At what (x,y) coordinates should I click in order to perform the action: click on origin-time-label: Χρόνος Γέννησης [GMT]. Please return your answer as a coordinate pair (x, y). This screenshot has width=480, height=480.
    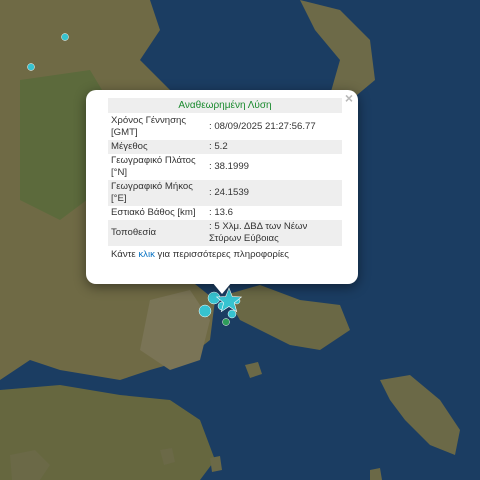
    Looking at the image, I should click on (148, 126).